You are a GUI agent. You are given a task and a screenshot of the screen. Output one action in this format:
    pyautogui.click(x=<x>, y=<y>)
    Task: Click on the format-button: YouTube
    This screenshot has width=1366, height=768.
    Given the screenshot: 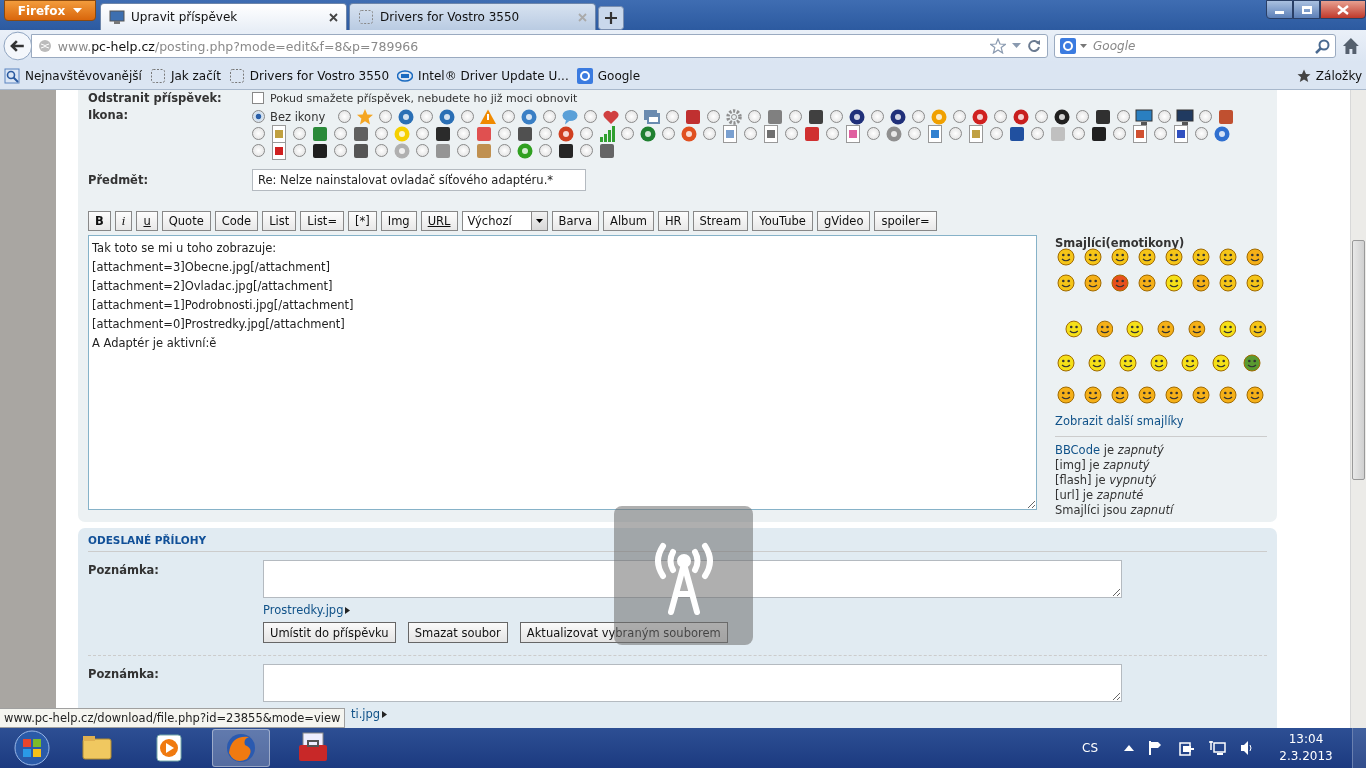 What is the action you would take?
    pyautogui.click(x=782, y=221)
    